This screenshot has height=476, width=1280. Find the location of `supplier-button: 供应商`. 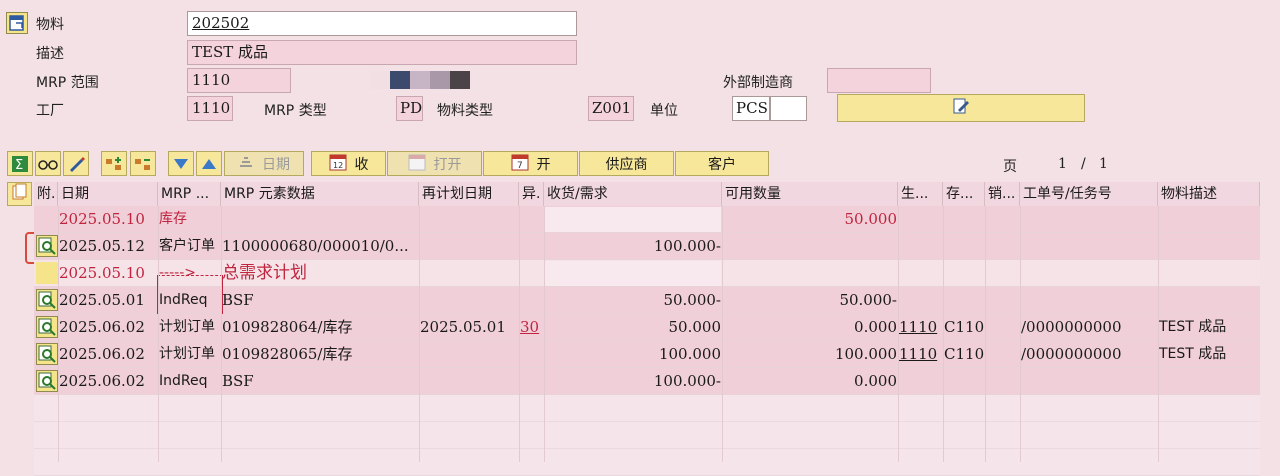

supplier-button: 供应商 is located at coordinates (626, 163).